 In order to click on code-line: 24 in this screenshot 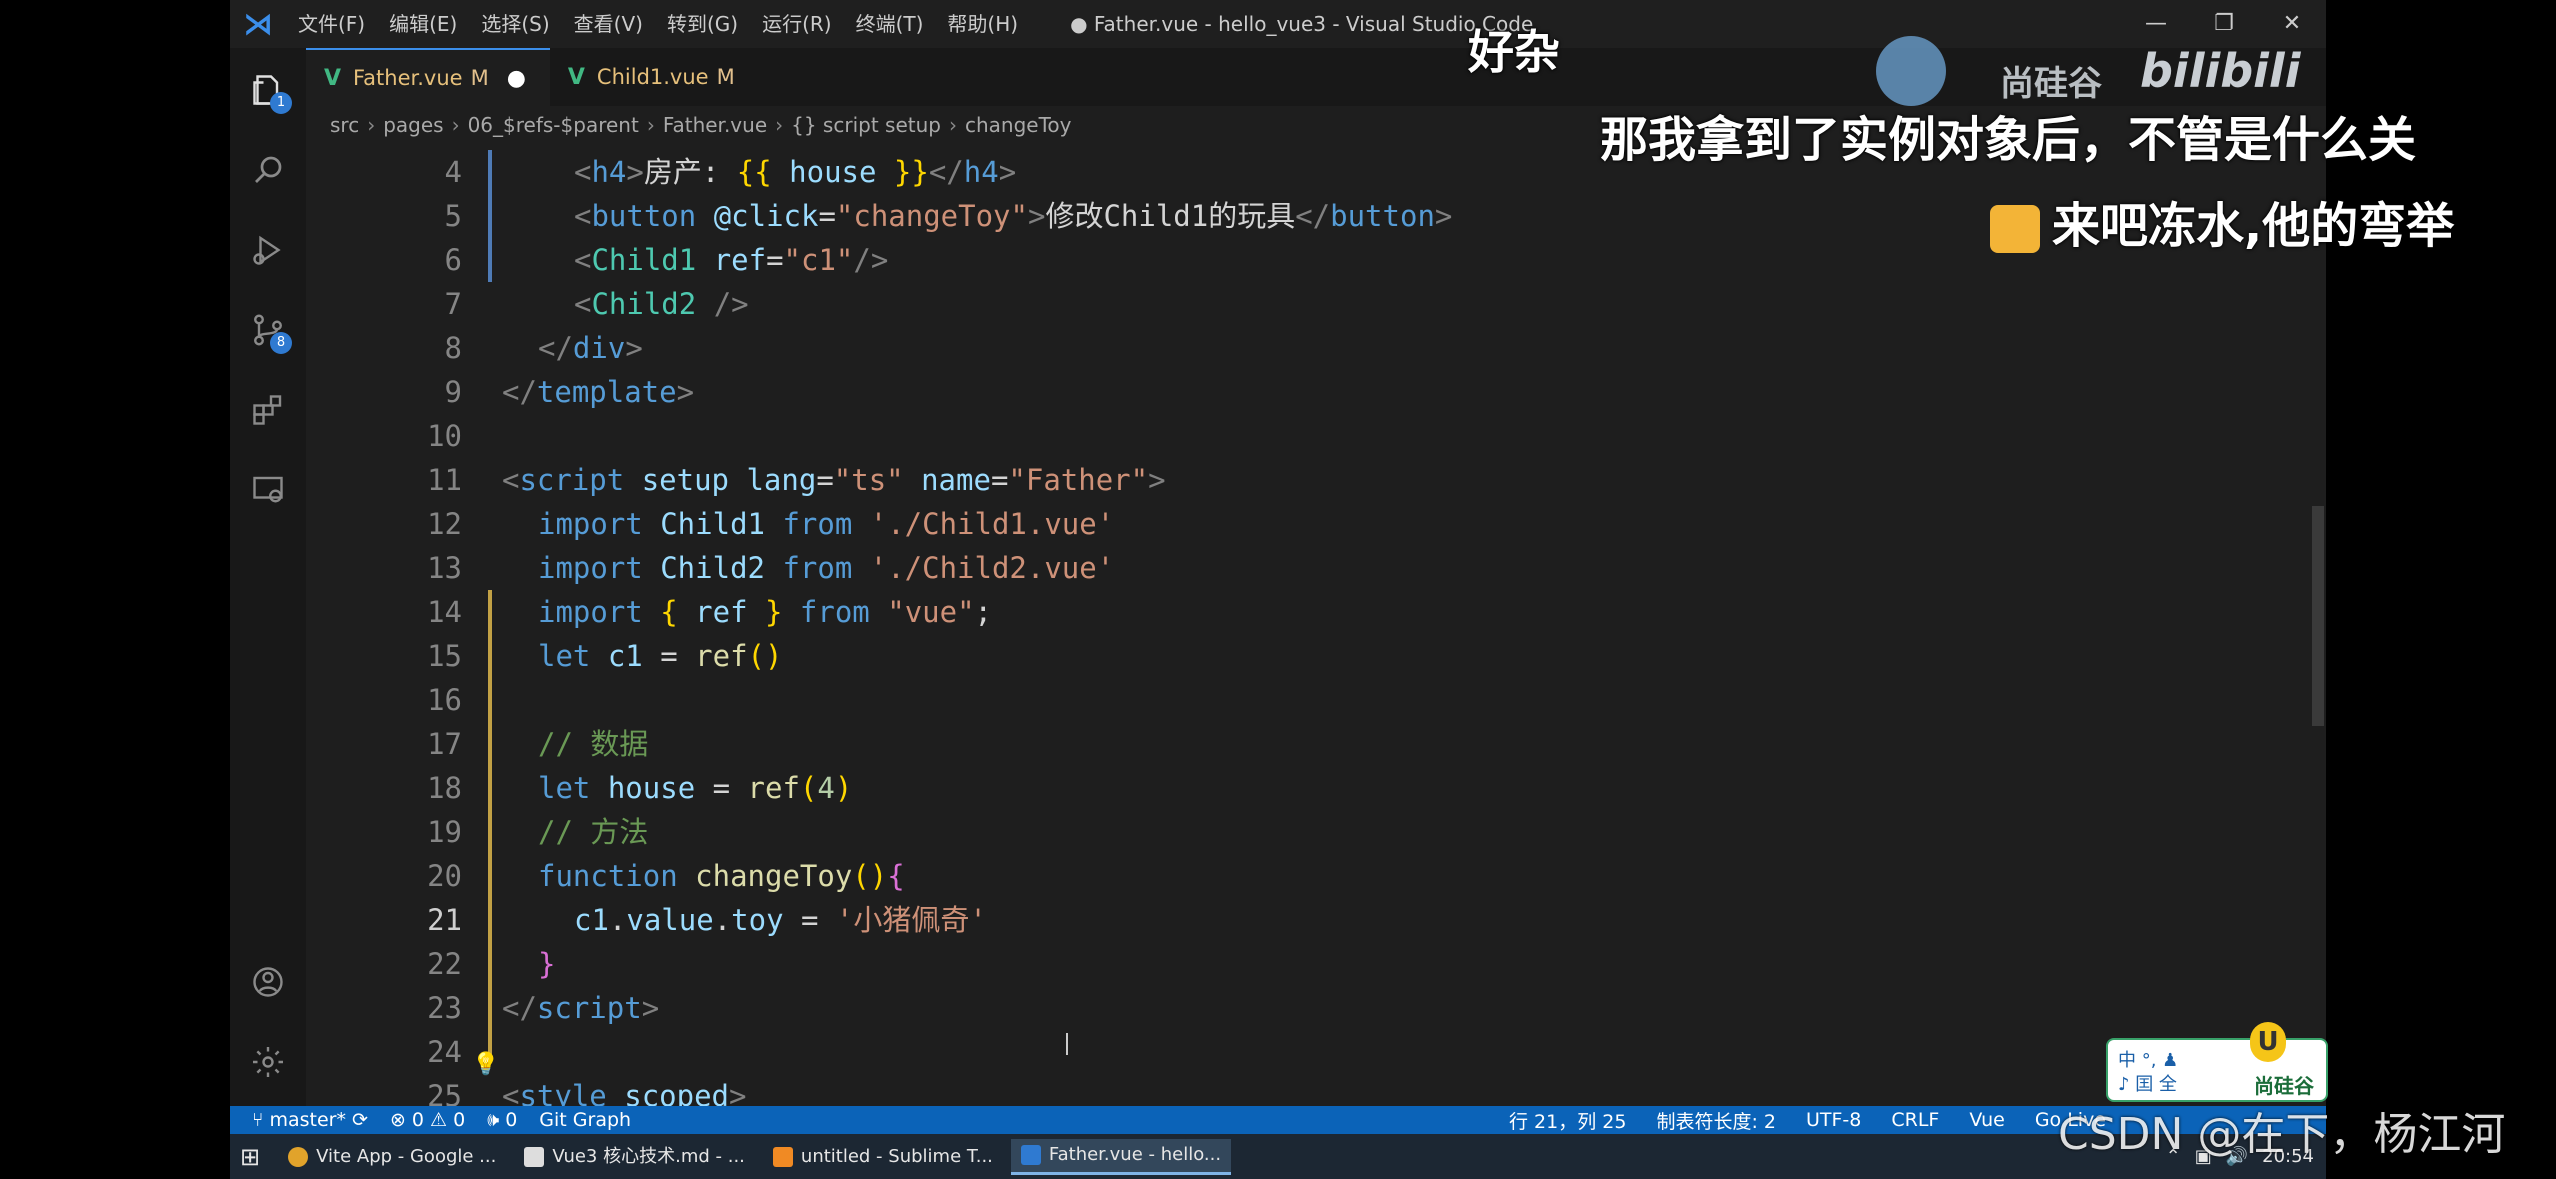, I will do `click(1306, 1052)`.